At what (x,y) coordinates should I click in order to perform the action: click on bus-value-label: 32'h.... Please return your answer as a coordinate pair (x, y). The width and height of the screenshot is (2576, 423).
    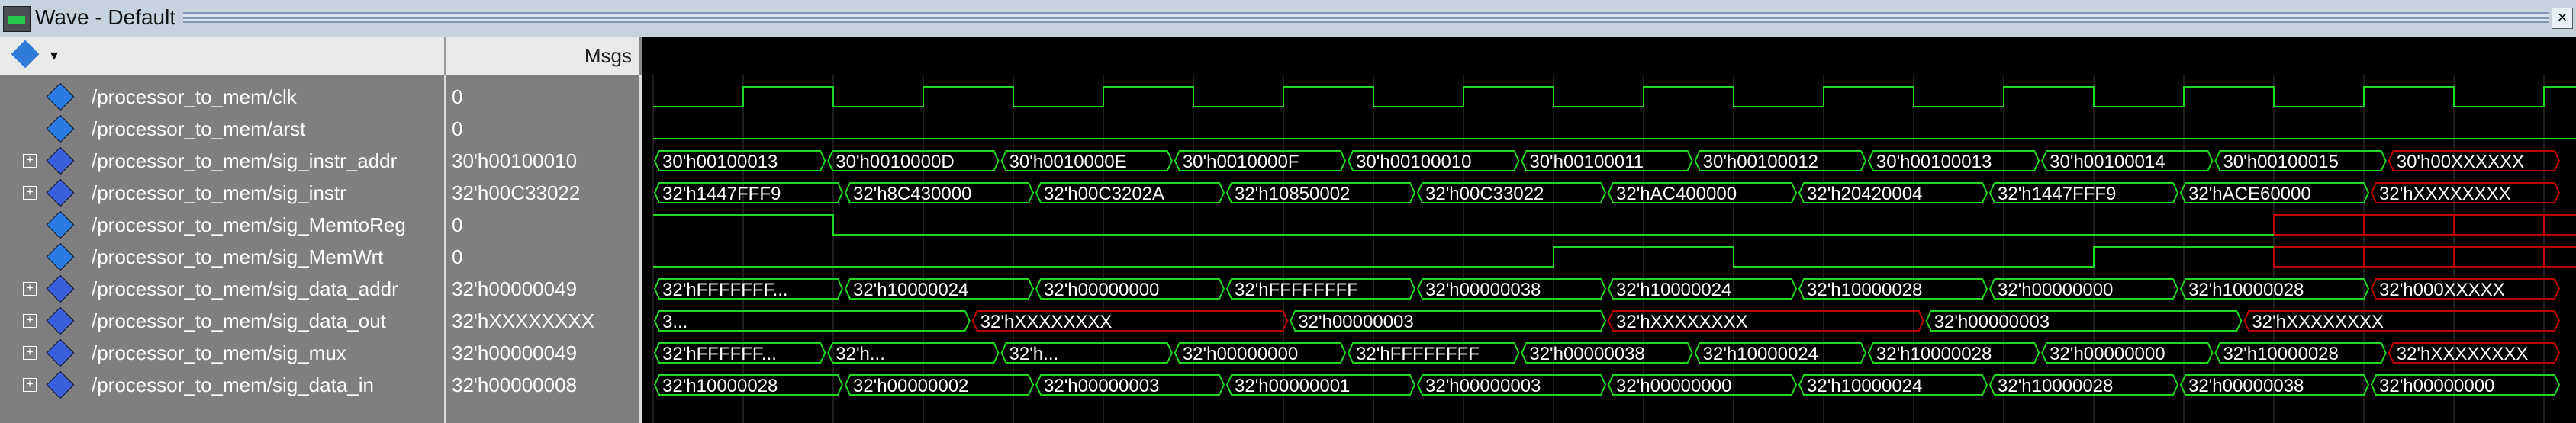
    Looking at the image, I should click on (1034, 354).